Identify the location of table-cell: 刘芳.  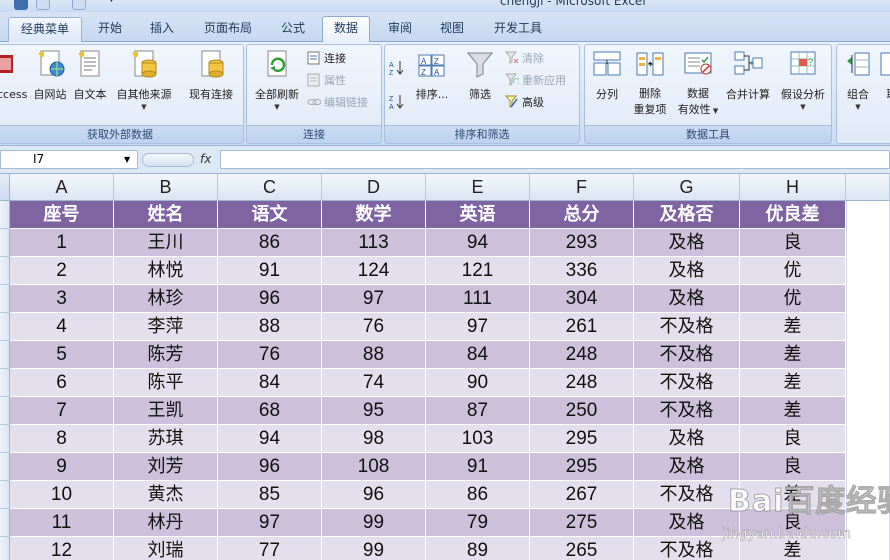
(166, 467).